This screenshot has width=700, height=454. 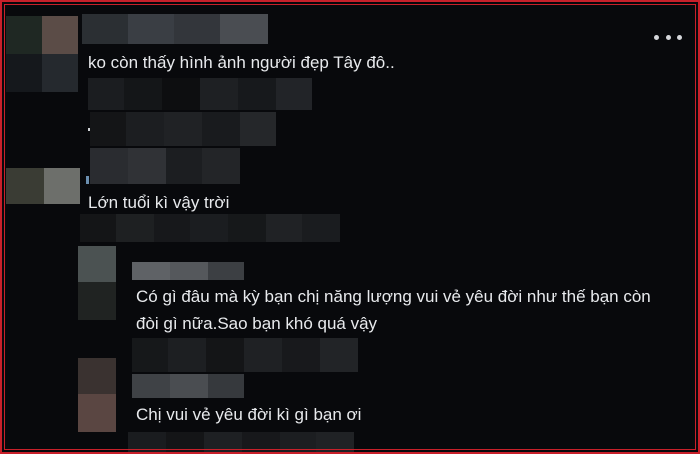 I want to click on username-marker, so click(x=87, y=180).